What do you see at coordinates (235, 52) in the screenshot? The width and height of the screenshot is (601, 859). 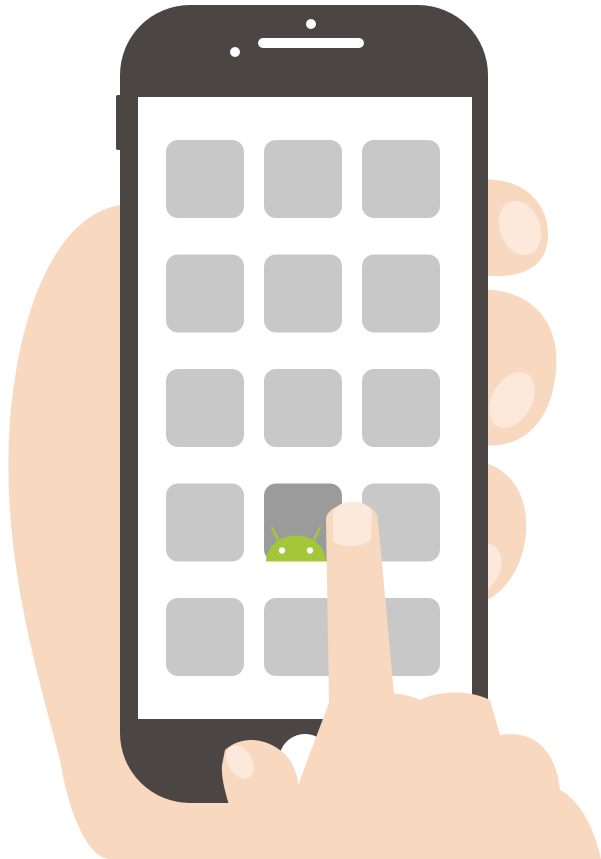 I see `sensor-dot` at bounding box center [235, 52].